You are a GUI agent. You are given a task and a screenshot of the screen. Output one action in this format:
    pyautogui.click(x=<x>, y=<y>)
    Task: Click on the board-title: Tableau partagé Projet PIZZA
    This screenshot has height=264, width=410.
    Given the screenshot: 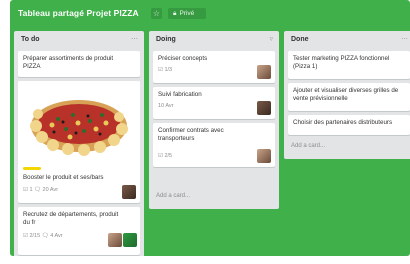 What is the action you would take?
    pyautogui.click(x=78, y=13)
    